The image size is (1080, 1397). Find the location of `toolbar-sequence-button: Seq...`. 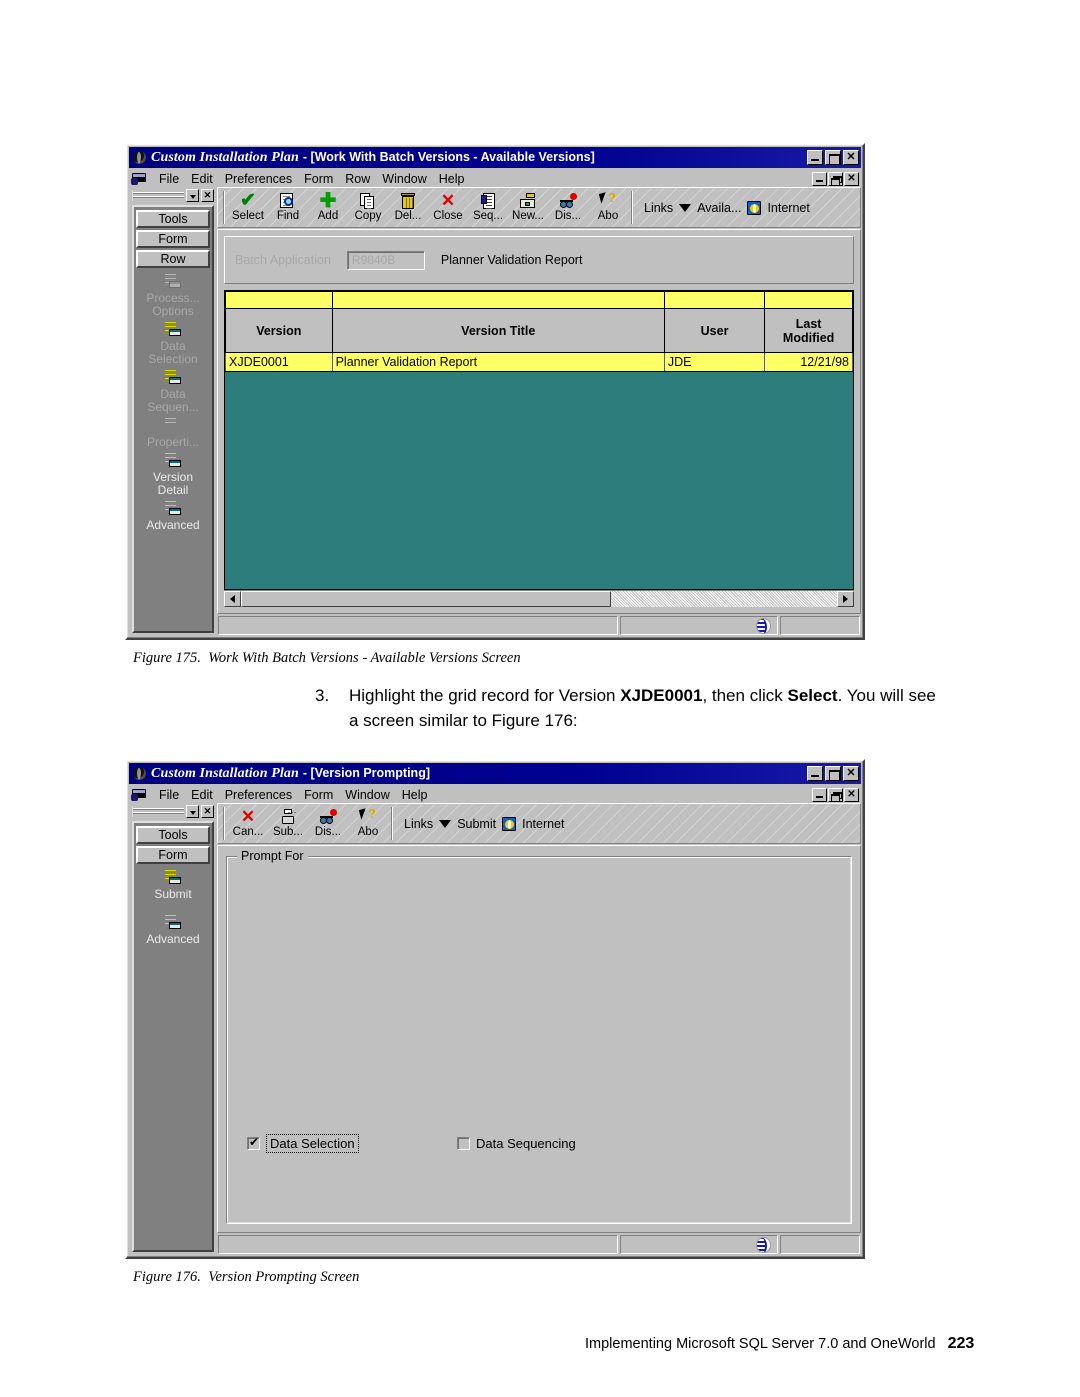

toolbar-sequence-button: Seq... is located at coordinates (488, 207).